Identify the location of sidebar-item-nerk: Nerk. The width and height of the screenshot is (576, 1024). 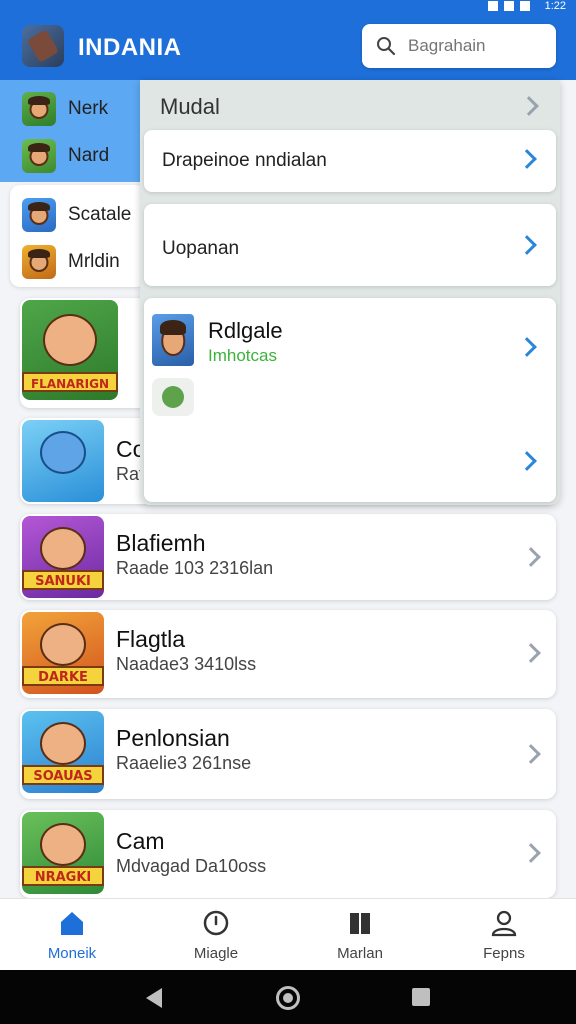
(70, 108).